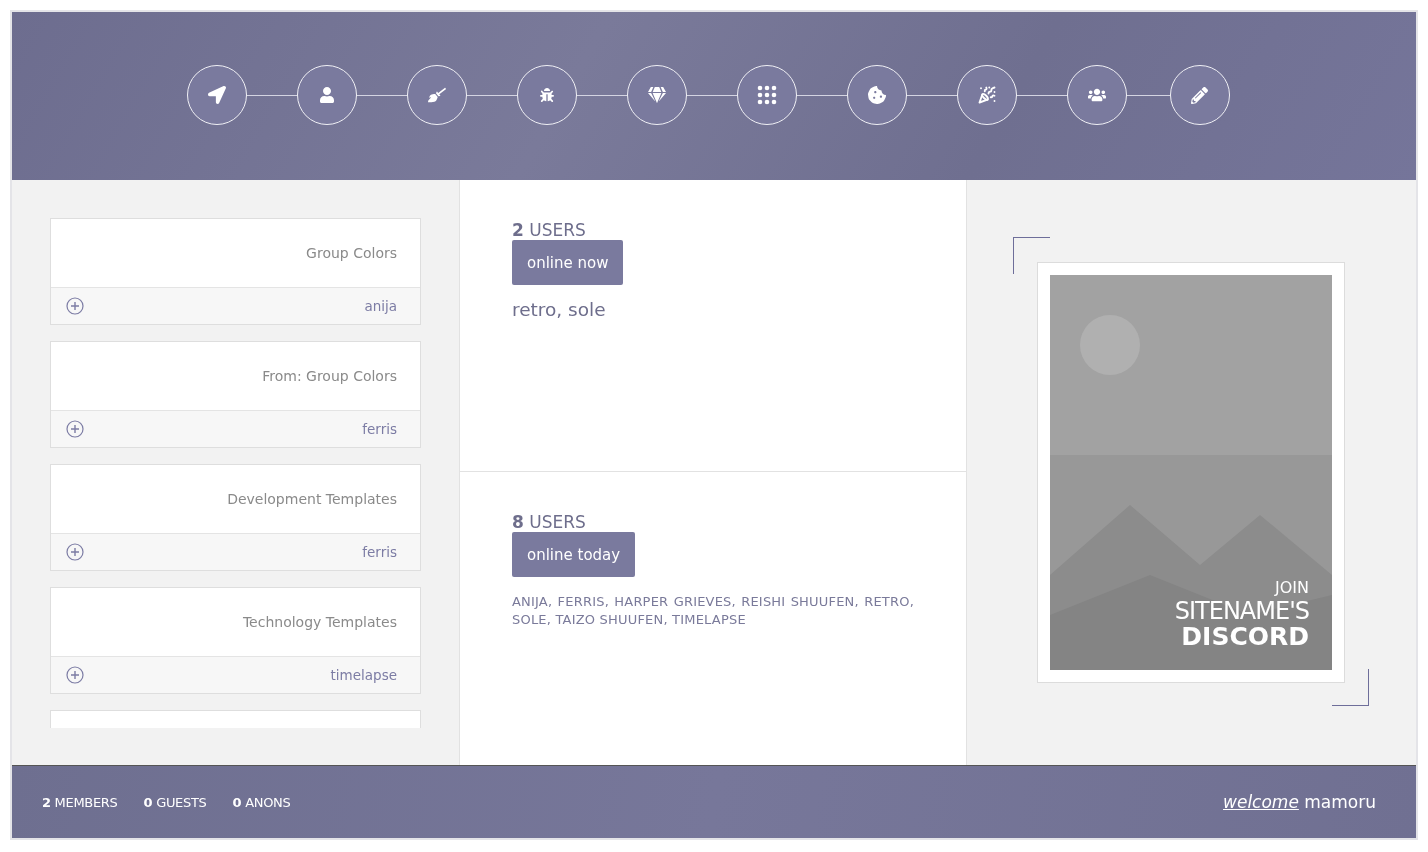 The image size is (1428, 852). What do you see at coordinates (436, 95) in the screenshot?
I see `broom-icon` at bounding box center [436, 95].